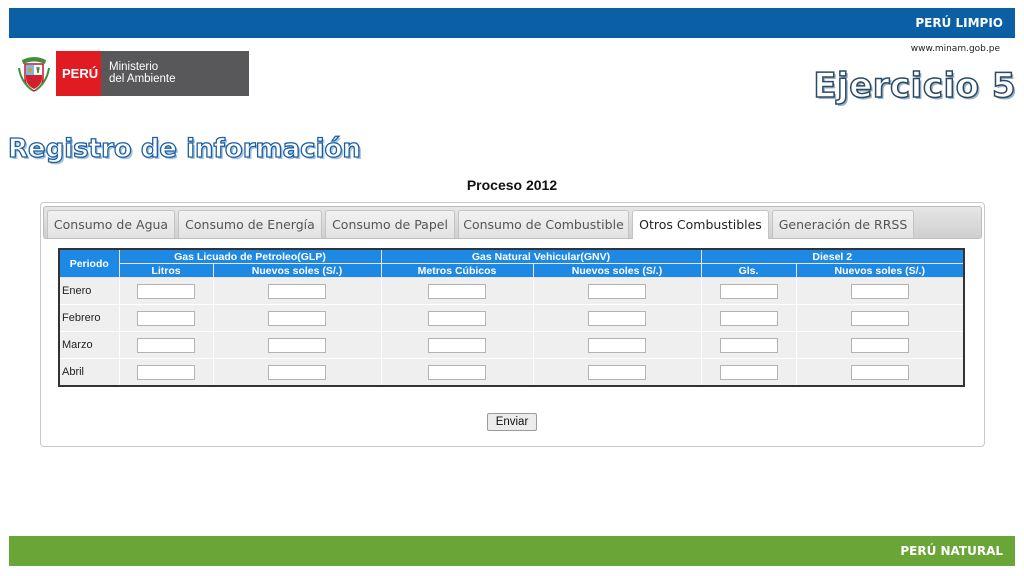 The height and width of the screenshot is (576, 1024). What do you see at coordinates (512, 551) in the screenshot?
I see `bottom-banner: PERÚ NATURAL` at bounding box center [512, 551].